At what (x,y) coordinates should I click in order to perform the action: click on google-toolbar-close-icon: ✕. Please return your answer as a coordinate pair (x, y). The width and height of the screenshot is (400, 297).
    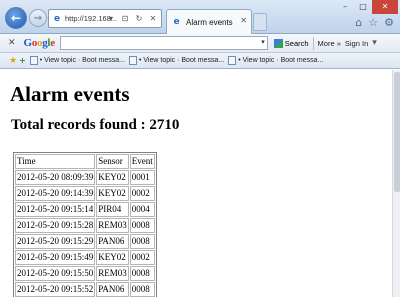
    Looking at the image, I should click on (12, 43).